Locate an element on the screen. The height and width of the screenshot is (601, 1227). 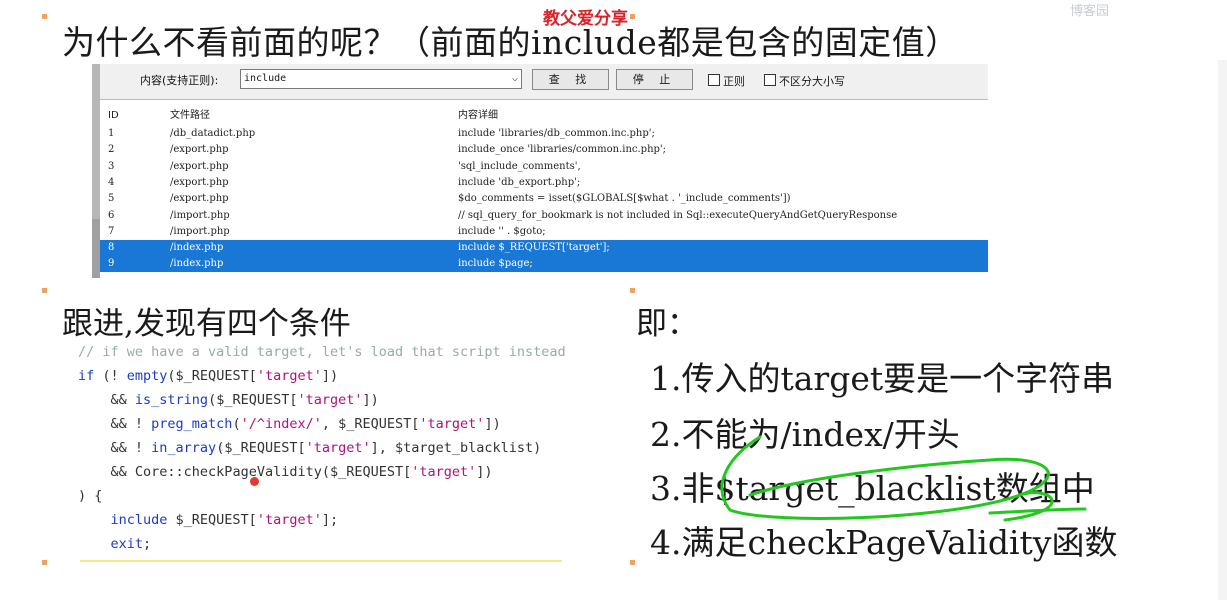
left-scrollbar-thumb is located at coordinates (96, 248).